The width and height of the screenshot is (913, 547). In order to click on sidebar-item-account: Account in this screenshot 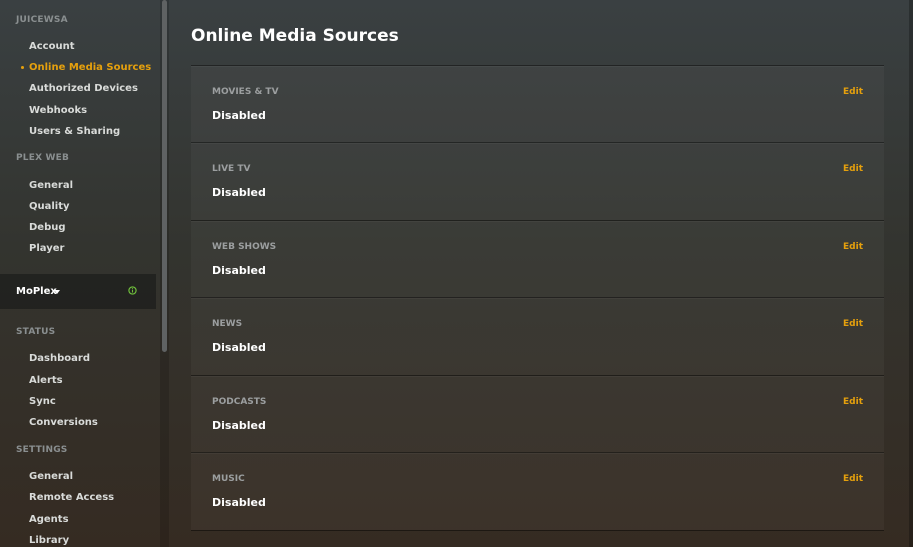, I will do `click(51, 46)`.